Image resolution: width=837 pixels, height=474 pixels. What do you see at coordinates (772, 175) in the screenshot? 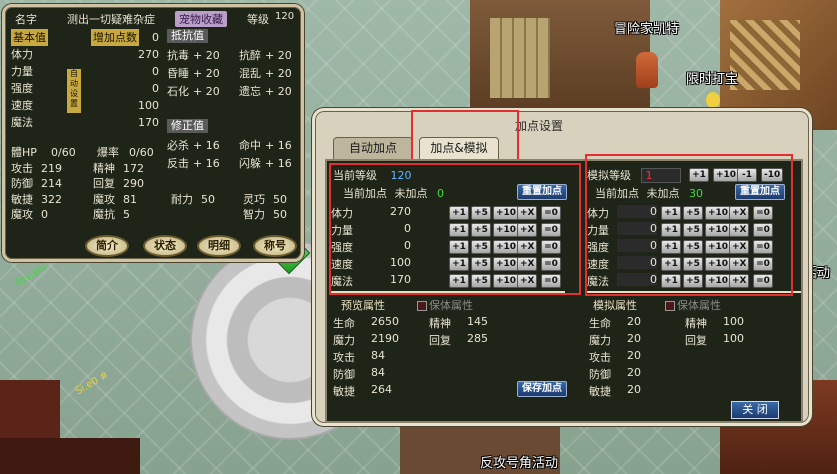
I see `sim-level-minus10-button: -10` at bounding box center [772, 175].